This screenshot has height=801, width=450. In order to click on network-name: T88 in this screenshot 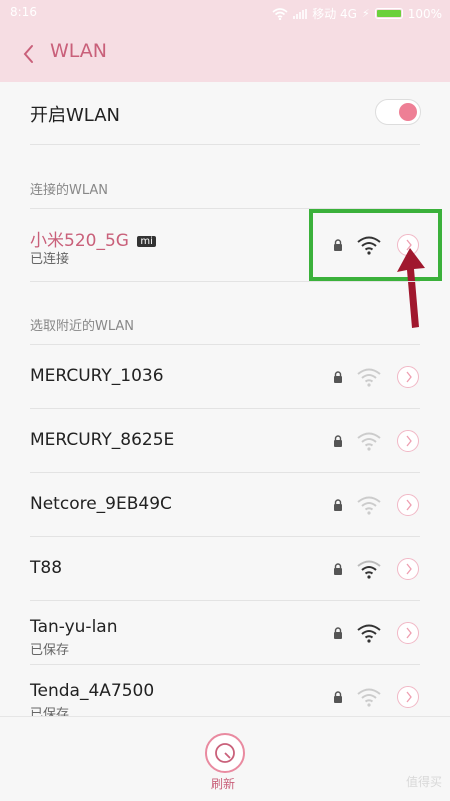, I will do `click(46, 568)`.